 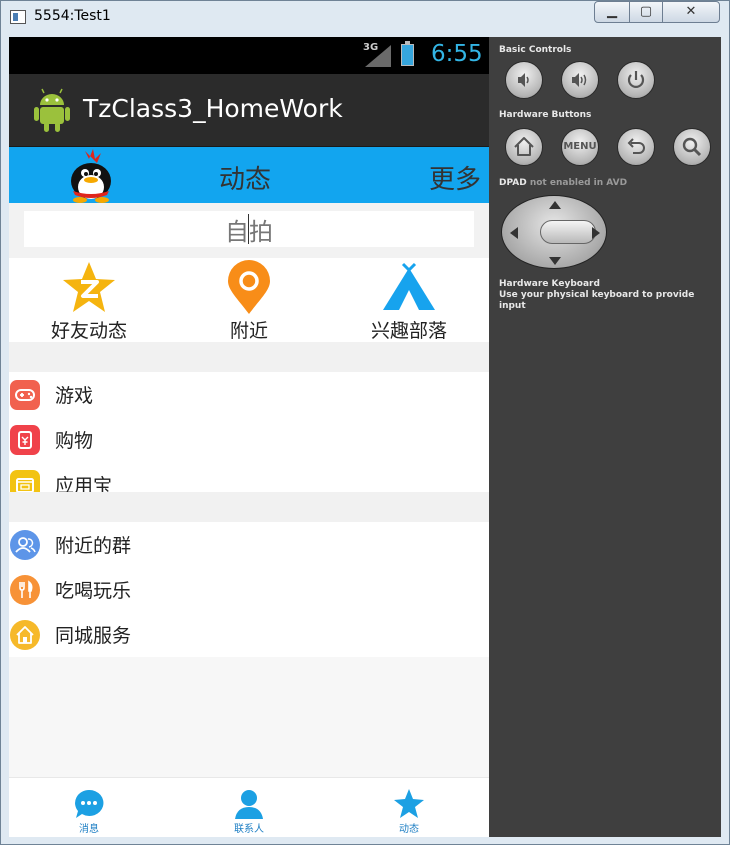 I want to click on window-buttons: ▁ ▢ ✕, so click(x=658, y=12).